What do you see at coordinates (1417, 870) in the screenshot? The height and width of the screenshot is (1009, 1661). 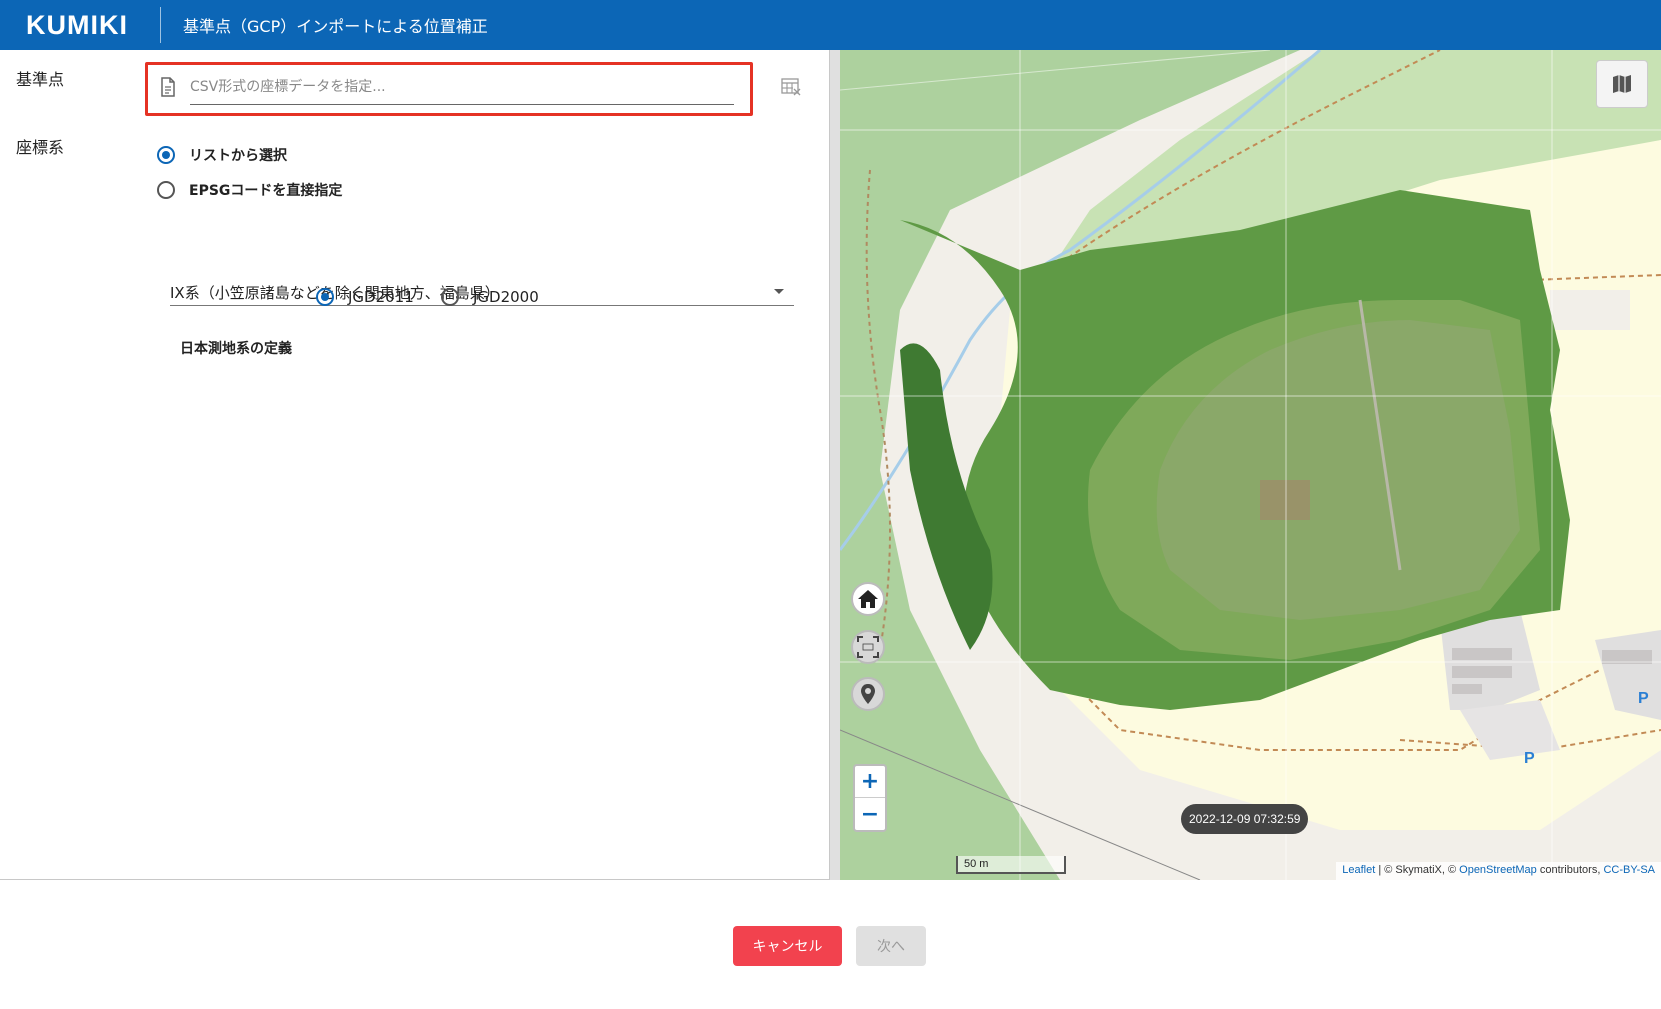 I see `attribution-text: | © SkymatiX, ©` at bounding box center [1417, 870].